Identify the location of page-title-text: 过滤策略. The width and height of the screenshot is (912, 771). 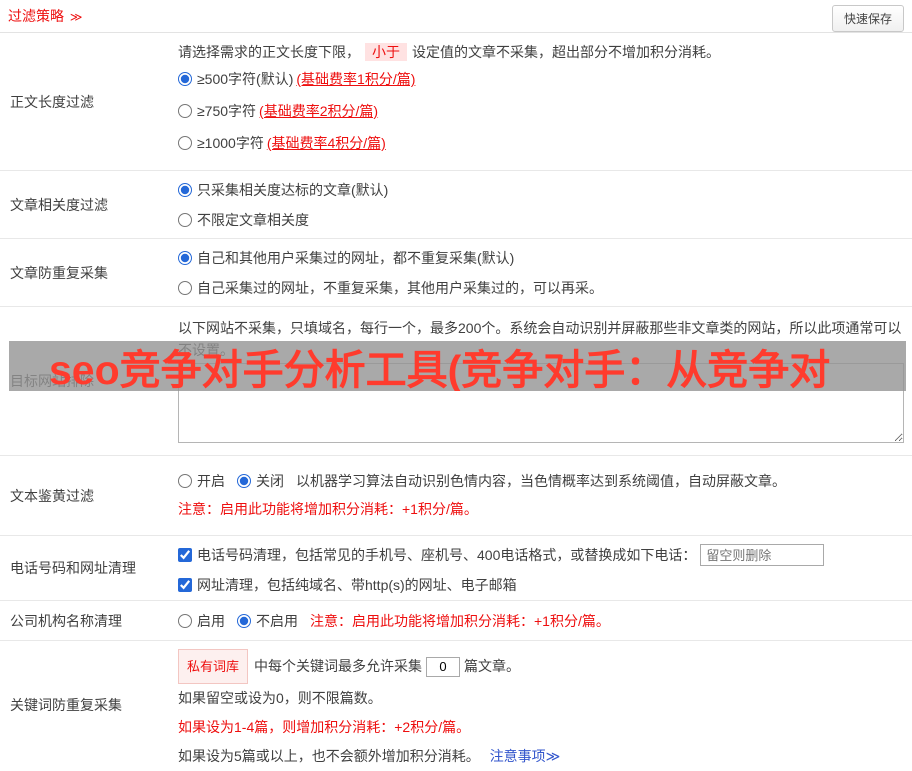
(36, 16).